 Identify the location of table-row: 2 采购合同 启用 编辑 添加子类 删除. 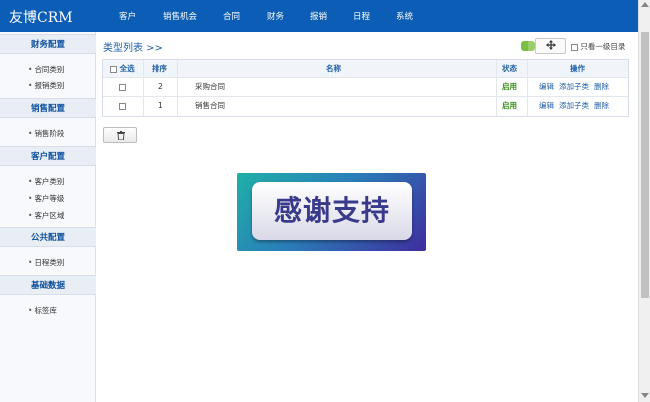
(365, 87).